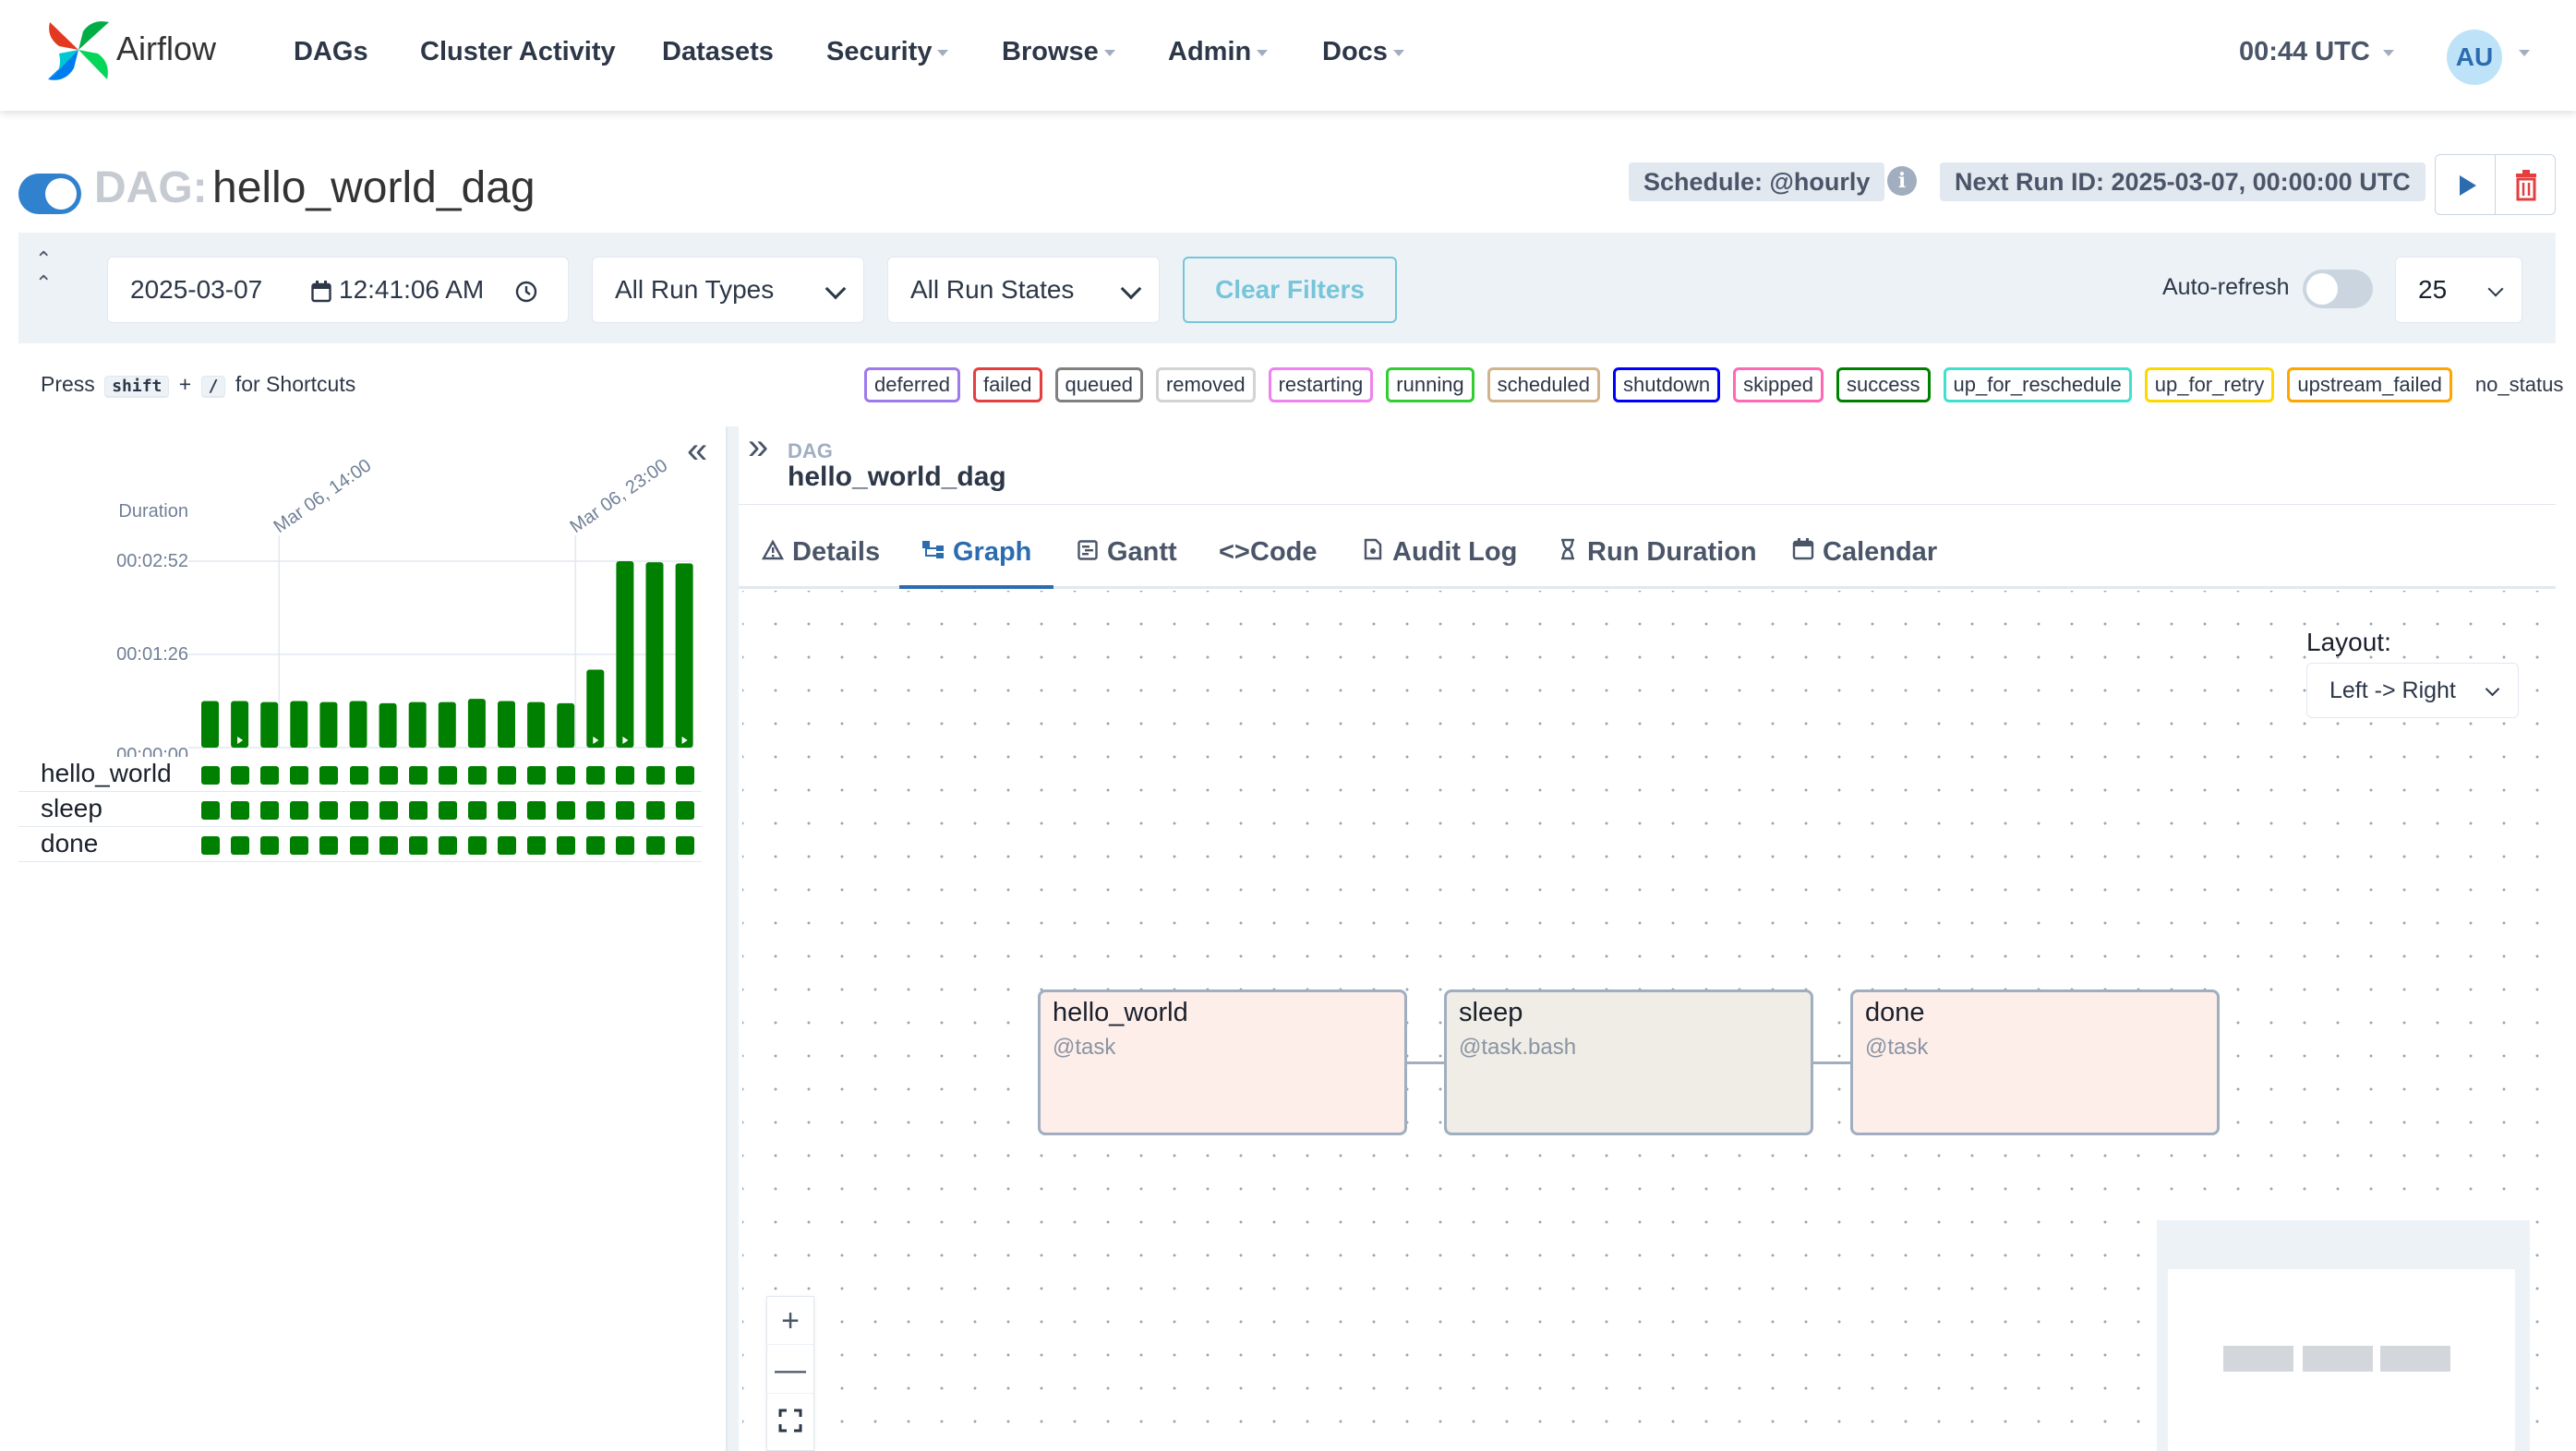 This screenshot has width=2576, height=1451. I want to click on delete-dag-button, so click(2525, 184).